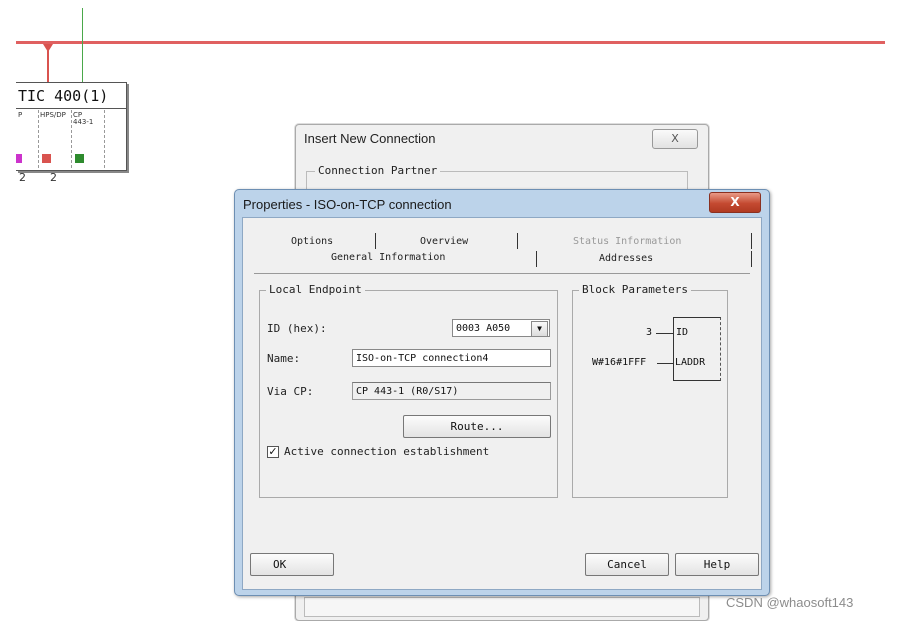 Image resolution: width=900 pixels, height=621 pixels. Describe the element at coordinates (370, 138) in the screenshot. I see `dialog-title: Insert New Connection` at that location.